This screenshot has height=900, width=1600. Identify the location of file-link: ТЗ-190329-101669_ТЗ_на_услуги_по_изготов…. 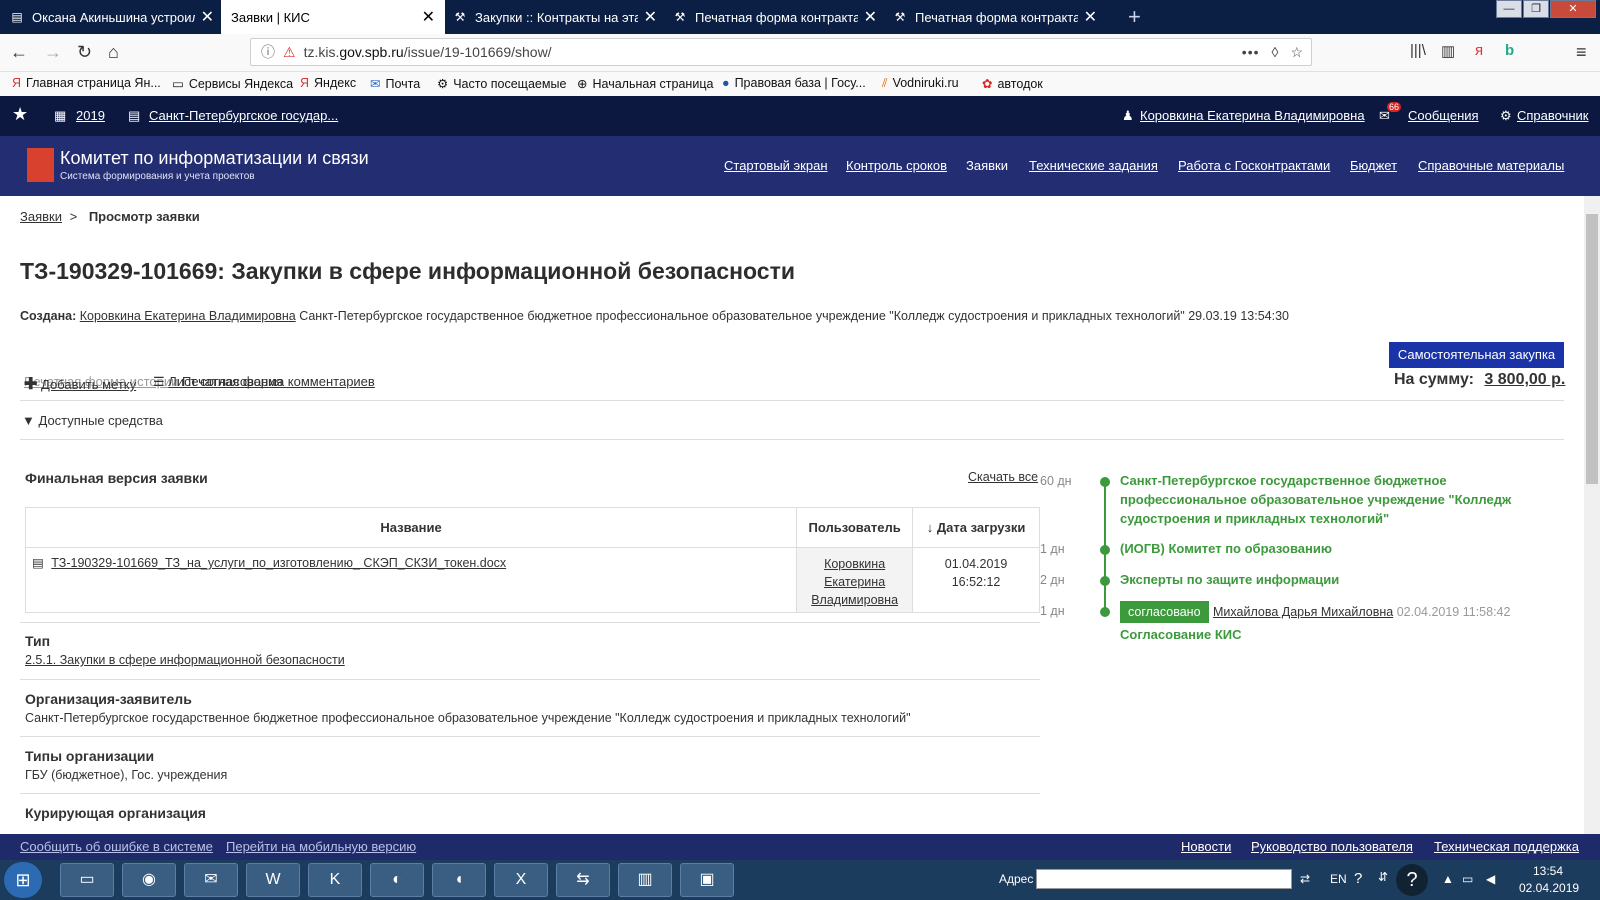
(278, 563).